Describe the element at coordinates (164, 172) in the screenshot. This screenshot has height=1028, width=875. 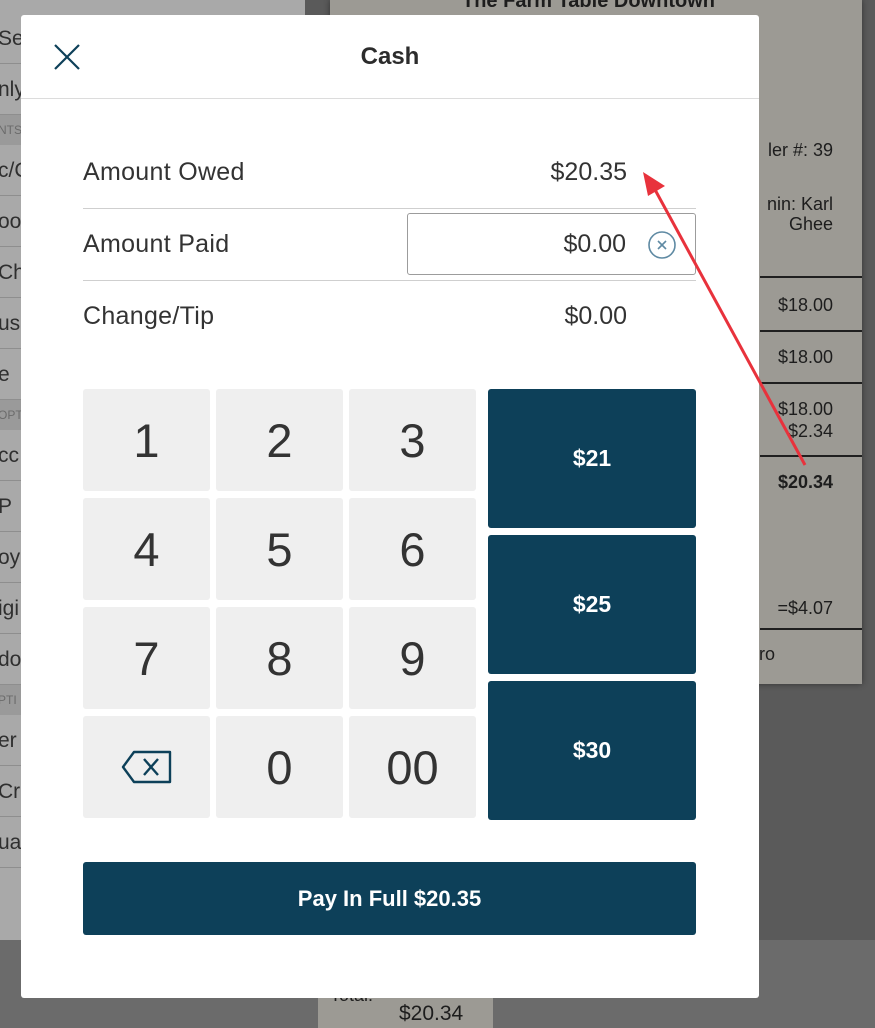
I see `amount-owed-label: Amount Owed` at that location.